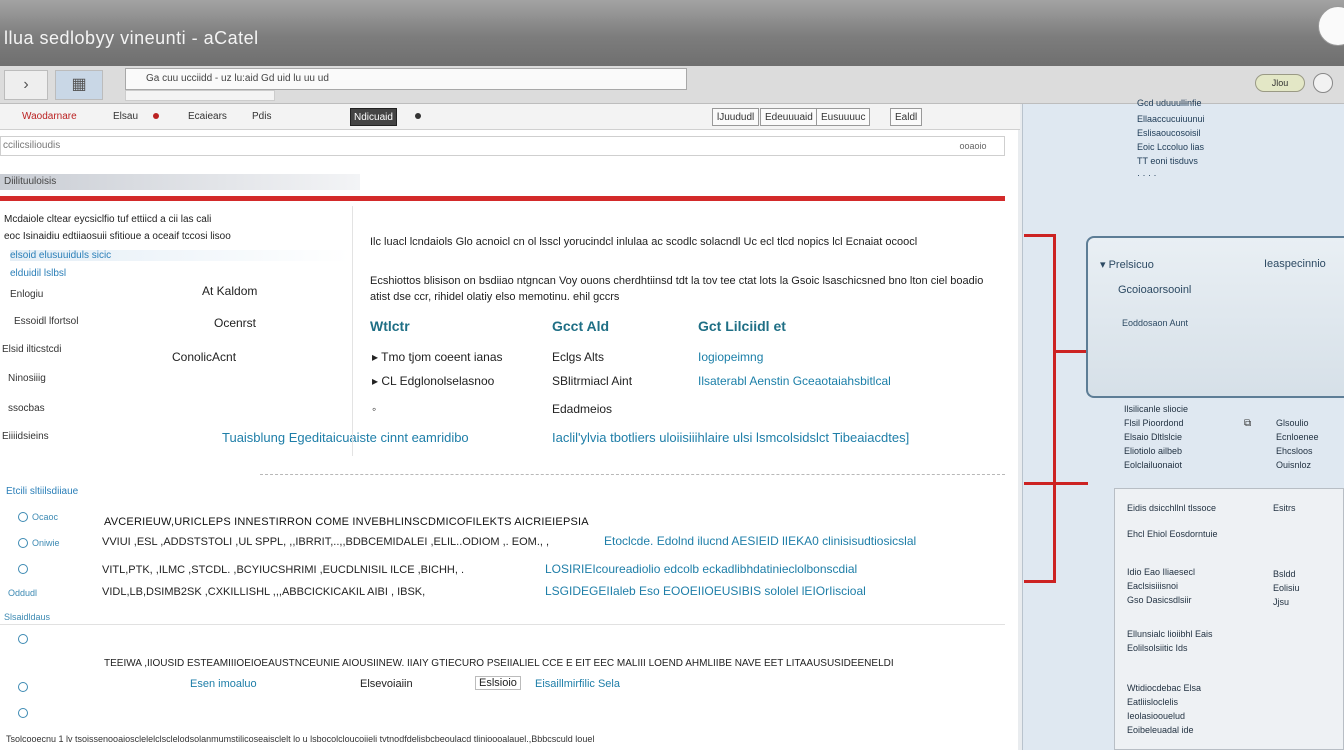  Describe the element at coordinates (1281, 602) in the screenshot. I see `panel-item: Jjsu` at that location.